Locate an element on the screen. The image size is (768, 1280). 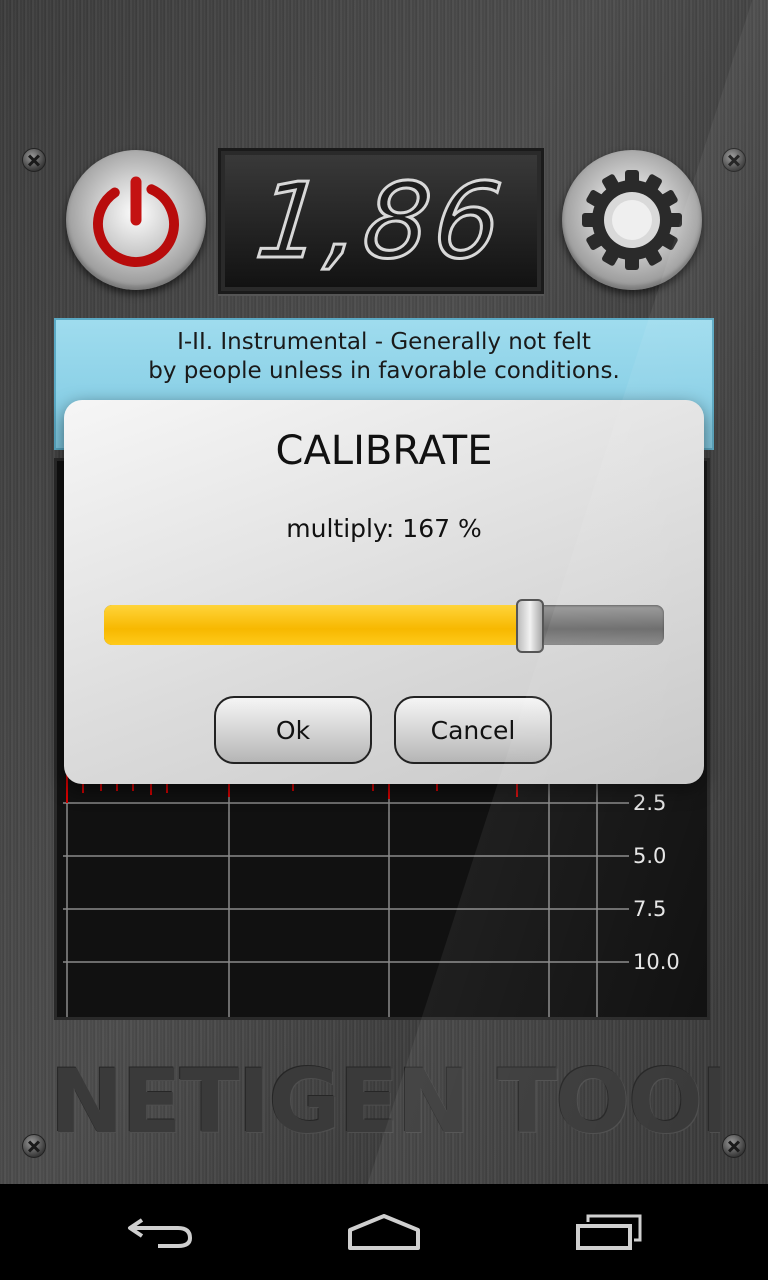
recents-icon is located at coordinates (609, 1232).